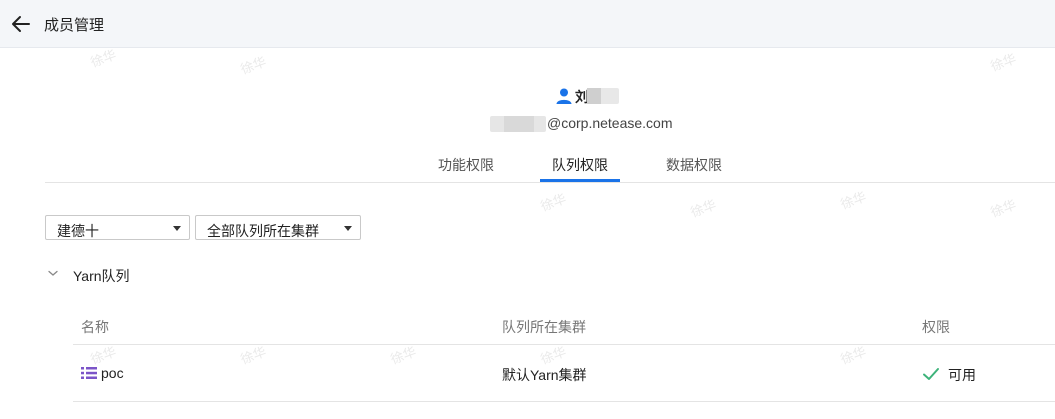  I want to click on page-title: 成员管理, so click(74, 25).